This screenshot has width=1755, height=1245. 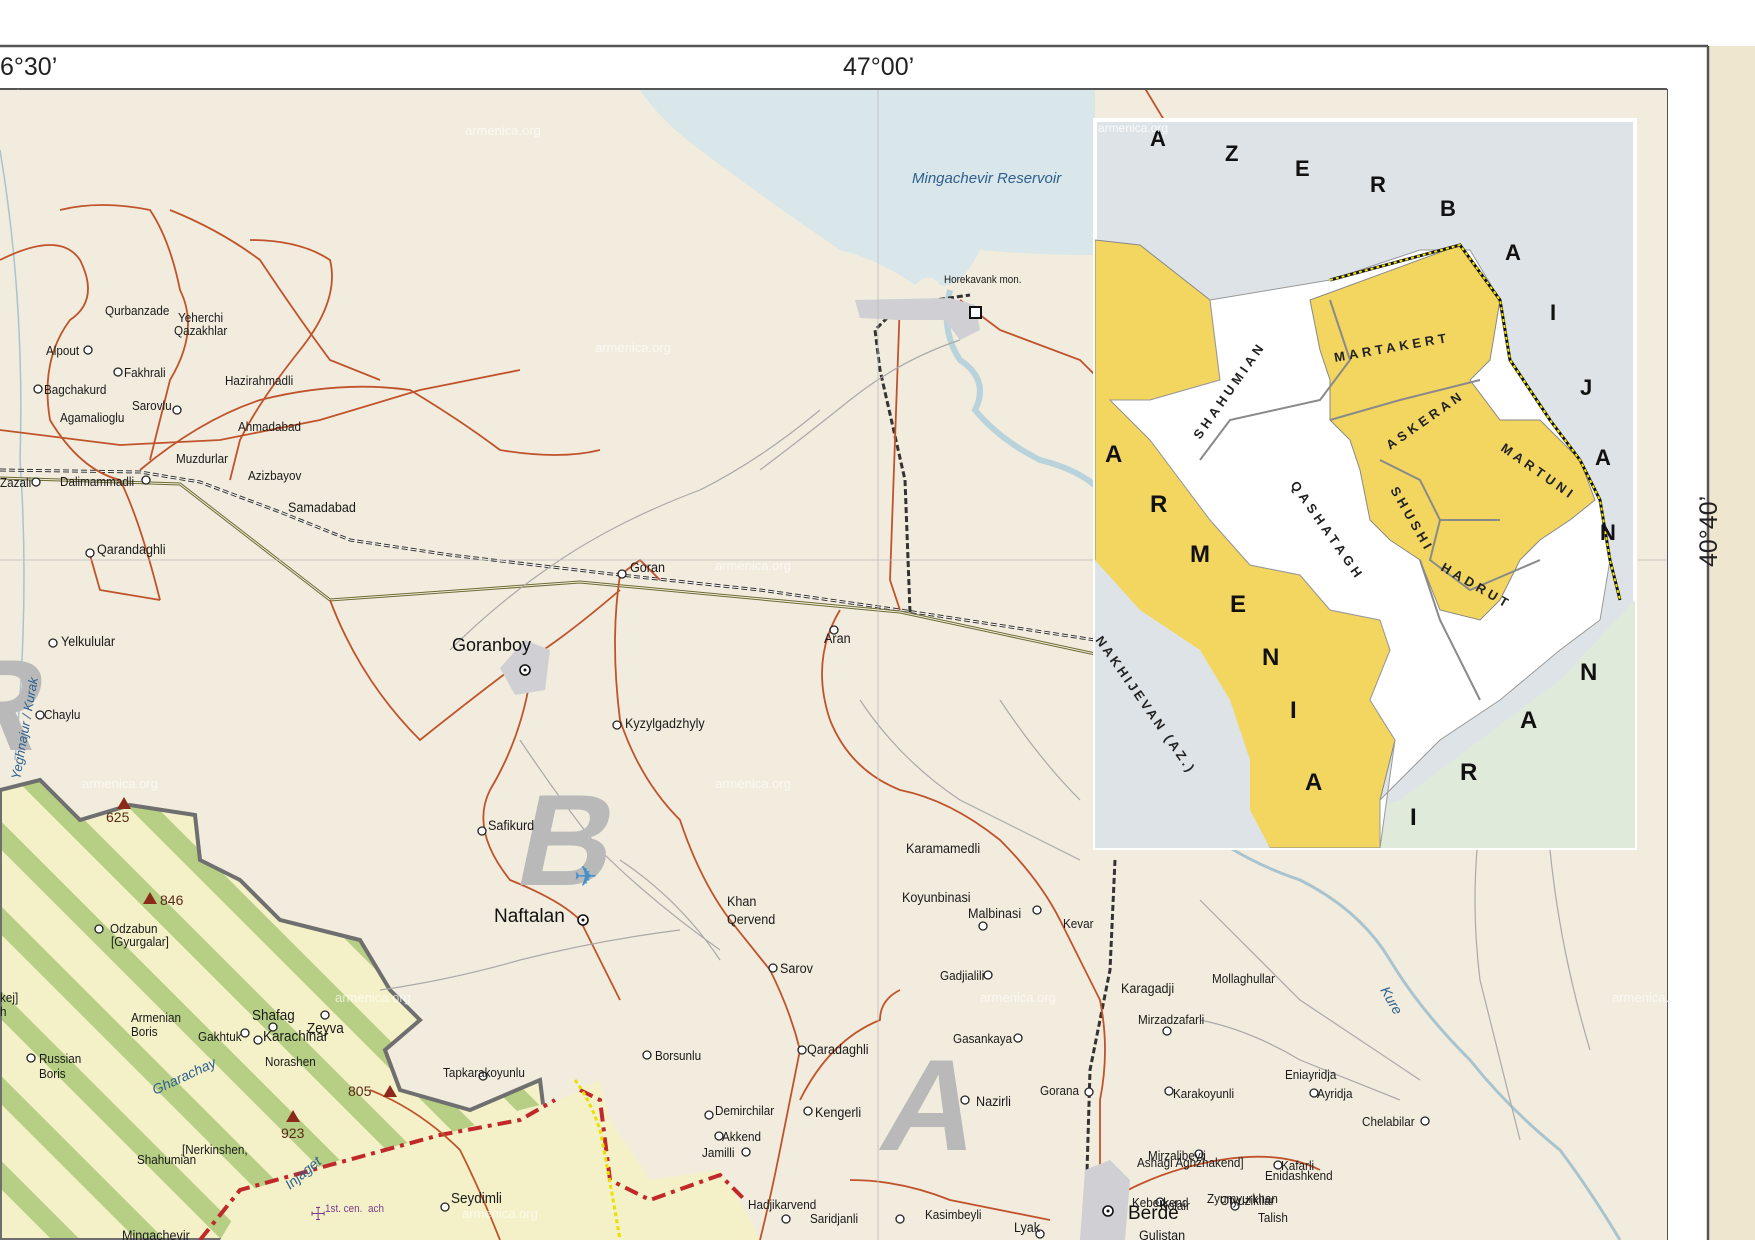 I want to click on settlement-label: Safikurd, so click(x=511, y=825).